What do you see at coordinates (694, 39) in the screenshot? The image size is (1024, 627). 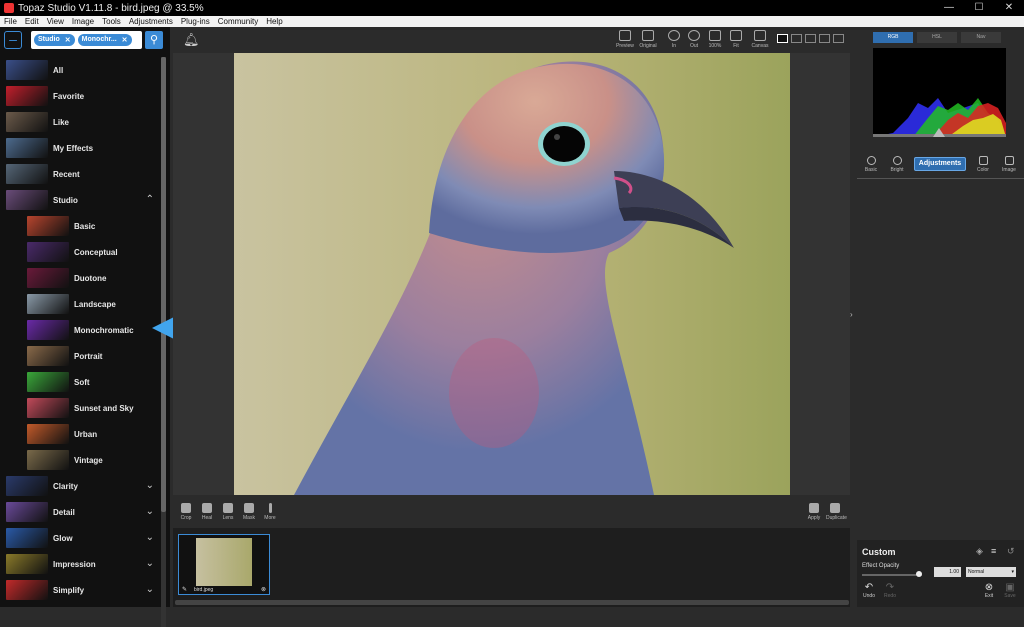 I see `zoom-out-button: Out` at bounding box center [694, 39].